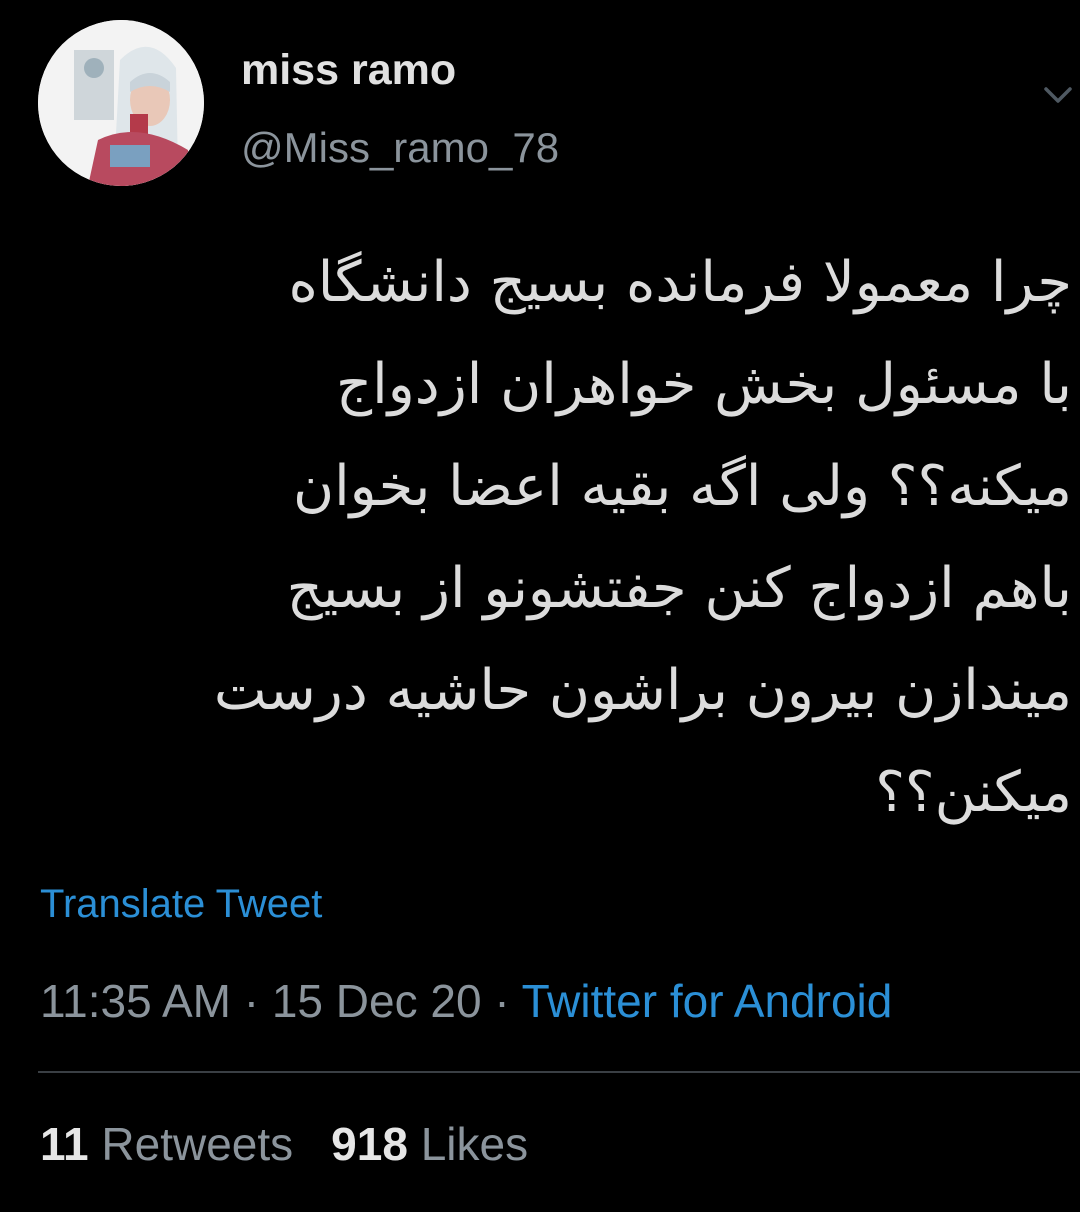 This screenshot has width=1080, height=1212. What do you see at coordinates (64, 1144) in the screenshot?
I see `retweets-count: 11` at bounding box center [64, 1144].